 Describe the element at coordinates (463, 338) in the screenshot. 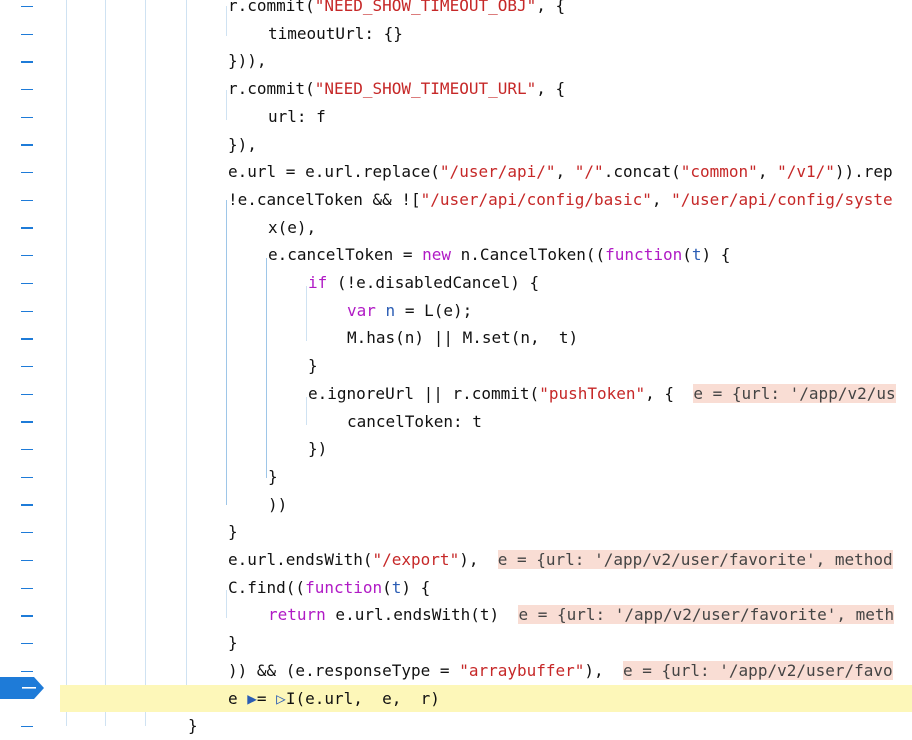

I see `code-token: M.has(n) || M.set(n, t)` at that location.